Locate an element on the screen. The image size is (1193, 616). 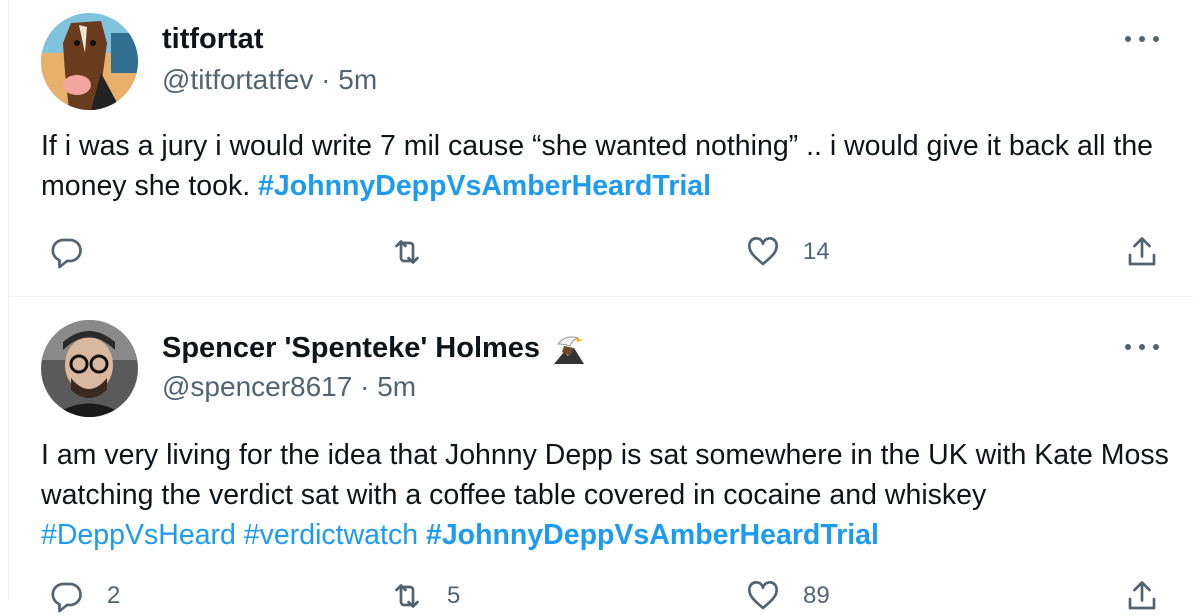
retweet-button: 5 is located at coordinates (424, 596).